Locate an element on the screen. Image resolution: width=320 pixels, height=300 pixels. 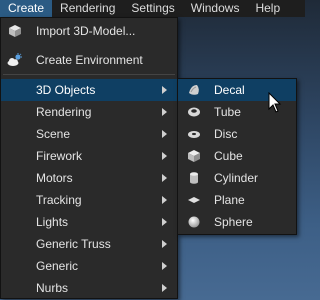
mouse-cursor-icon is located at coordinates (275, 102).